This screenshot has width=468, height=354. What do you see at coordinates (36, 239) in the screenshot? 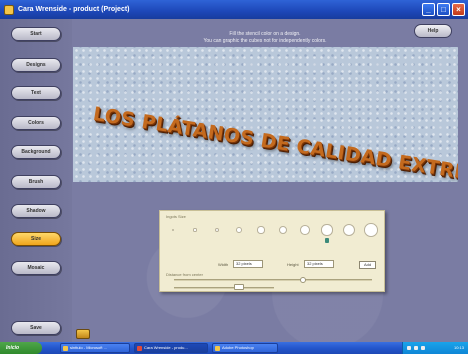
I see `sidebar-item-size: Size` at bounding box center [36, 239].